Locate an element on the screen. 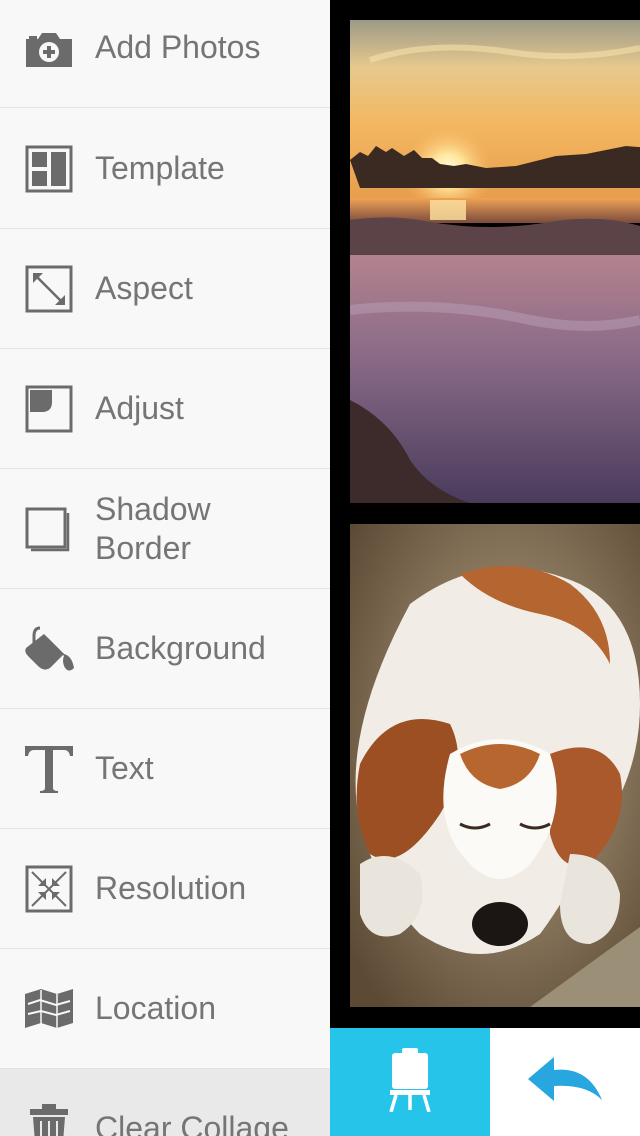 The height and width of the screenshot is (1136, 640). camera-plus-icon is located at coordinates (49, 48).